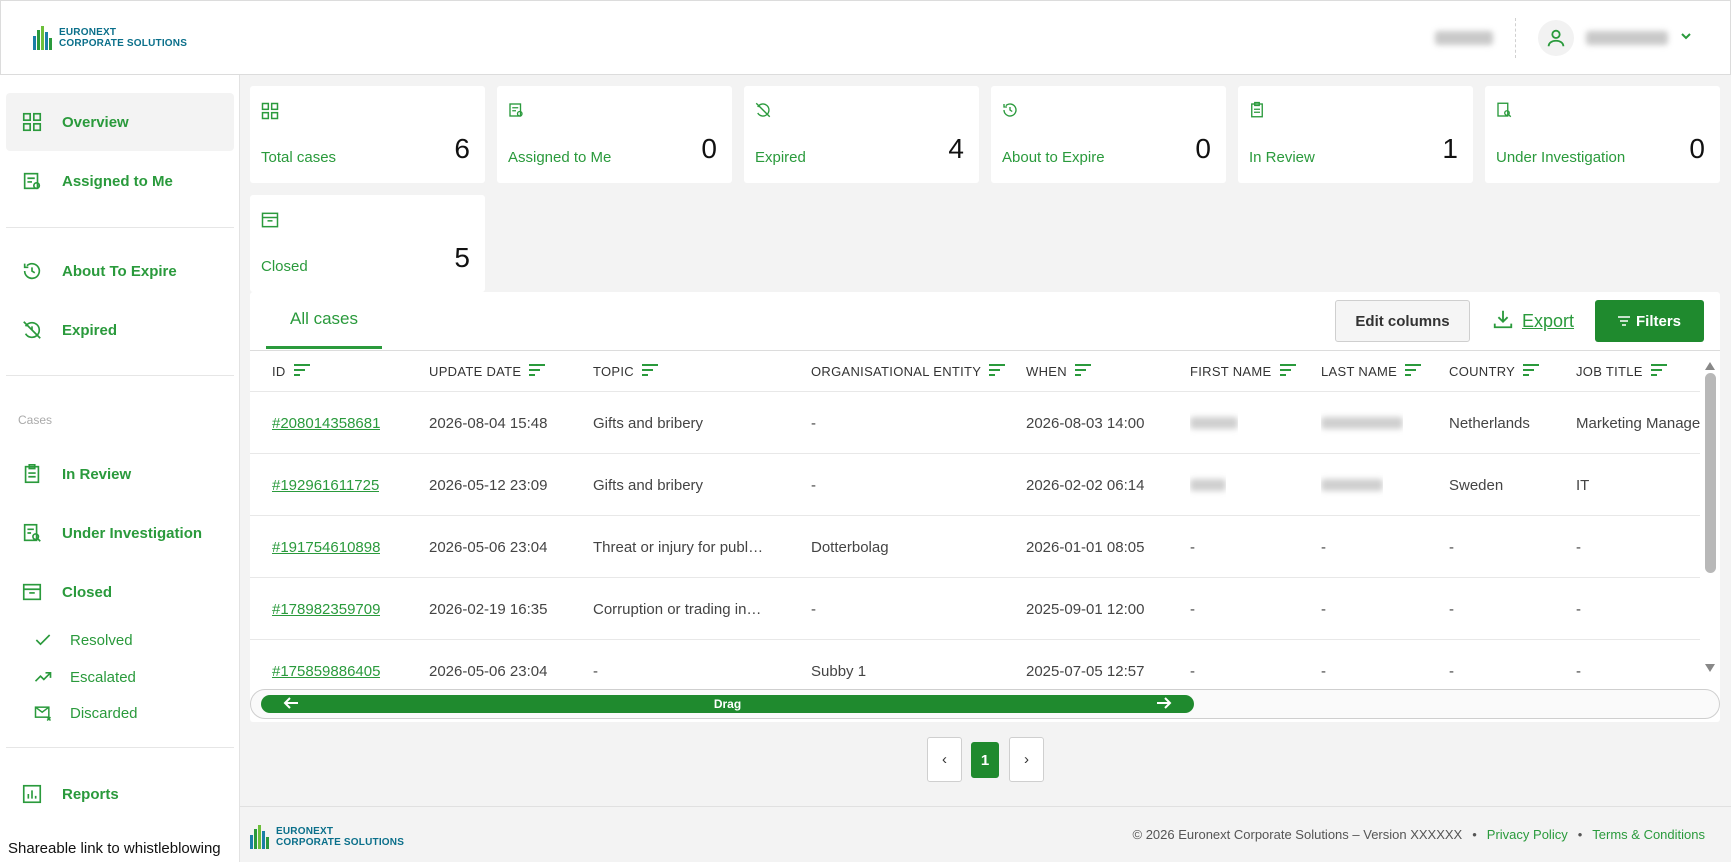 The width and height of the screenshot is (1731, 862). Describe the element at coordinates (896, 371) in the screenshot. I see `column-header-label: ORGANISATIONAL ENTITY` at that location.